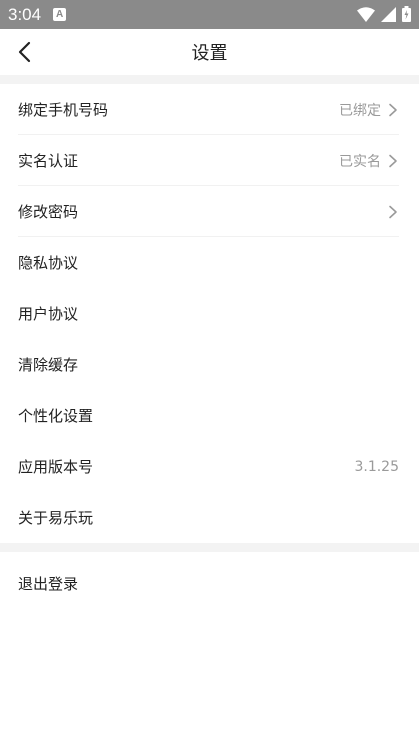  I want to click on settings-item-bind-phone: 绑定手机号码 已绑定, so click(209, 109).